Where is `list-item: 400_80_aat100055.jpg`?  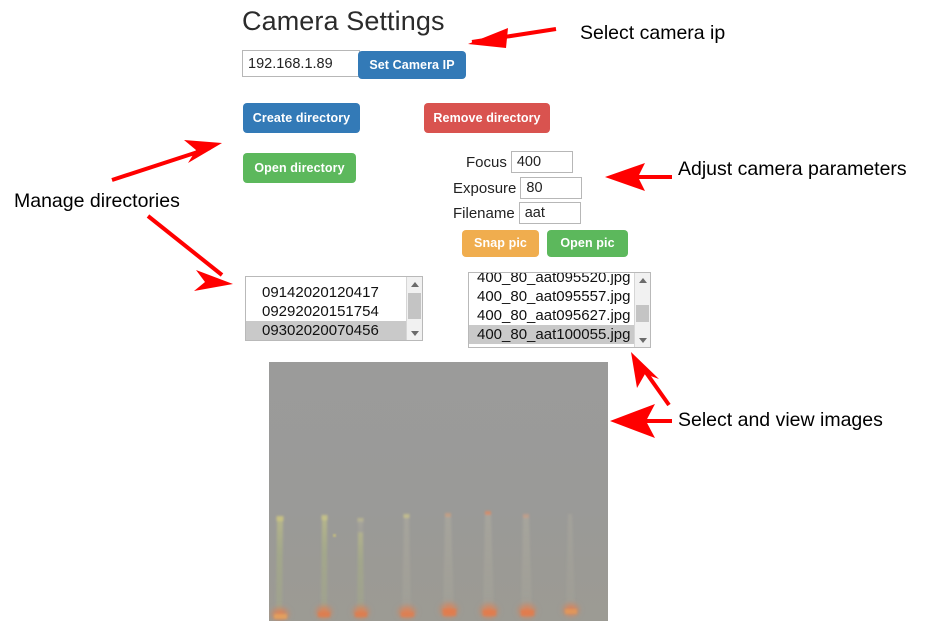 list-item: 400_80_aat100055.jpg is located at coordinates (551, 334).